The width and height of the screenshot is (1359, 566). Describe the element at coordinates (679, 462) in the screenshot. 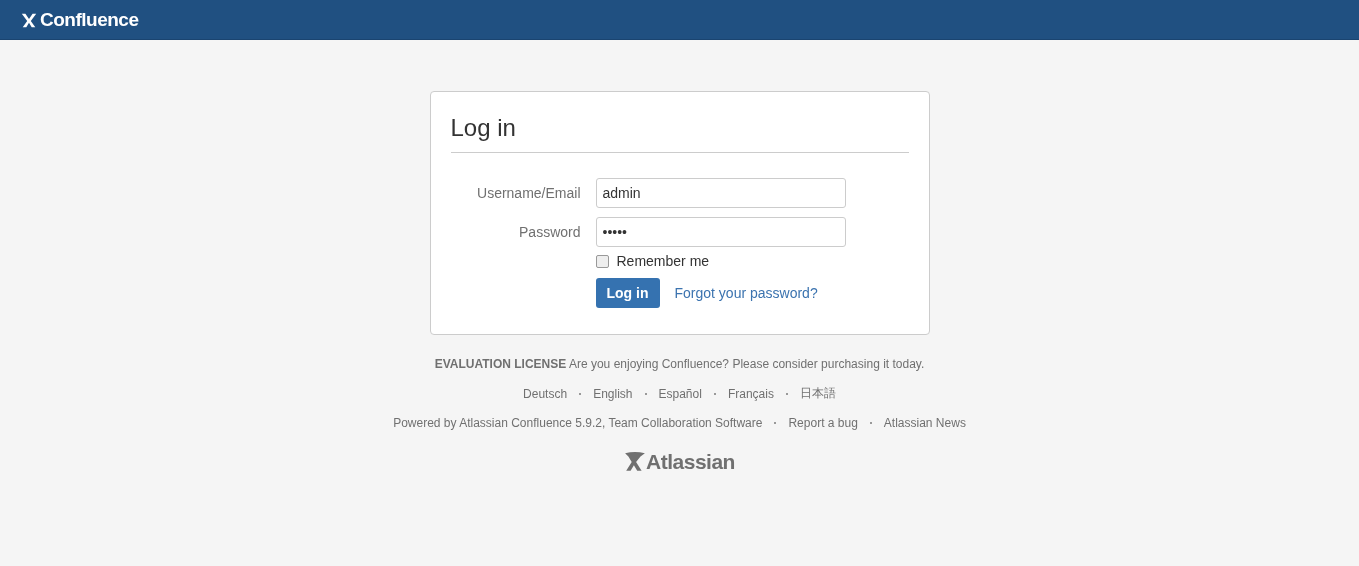

I see `atlassian-logo: Atlassian` at that location.